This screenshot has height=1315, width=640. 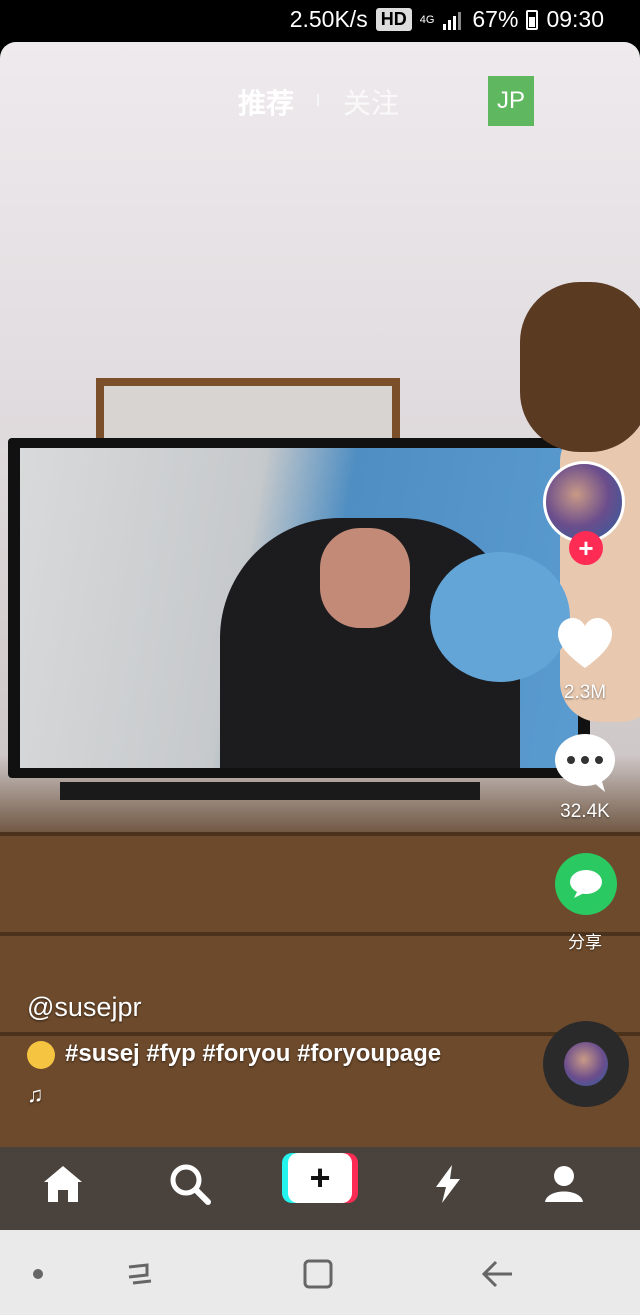 I want to click on create-button: +, so click(x=320, y=1178).